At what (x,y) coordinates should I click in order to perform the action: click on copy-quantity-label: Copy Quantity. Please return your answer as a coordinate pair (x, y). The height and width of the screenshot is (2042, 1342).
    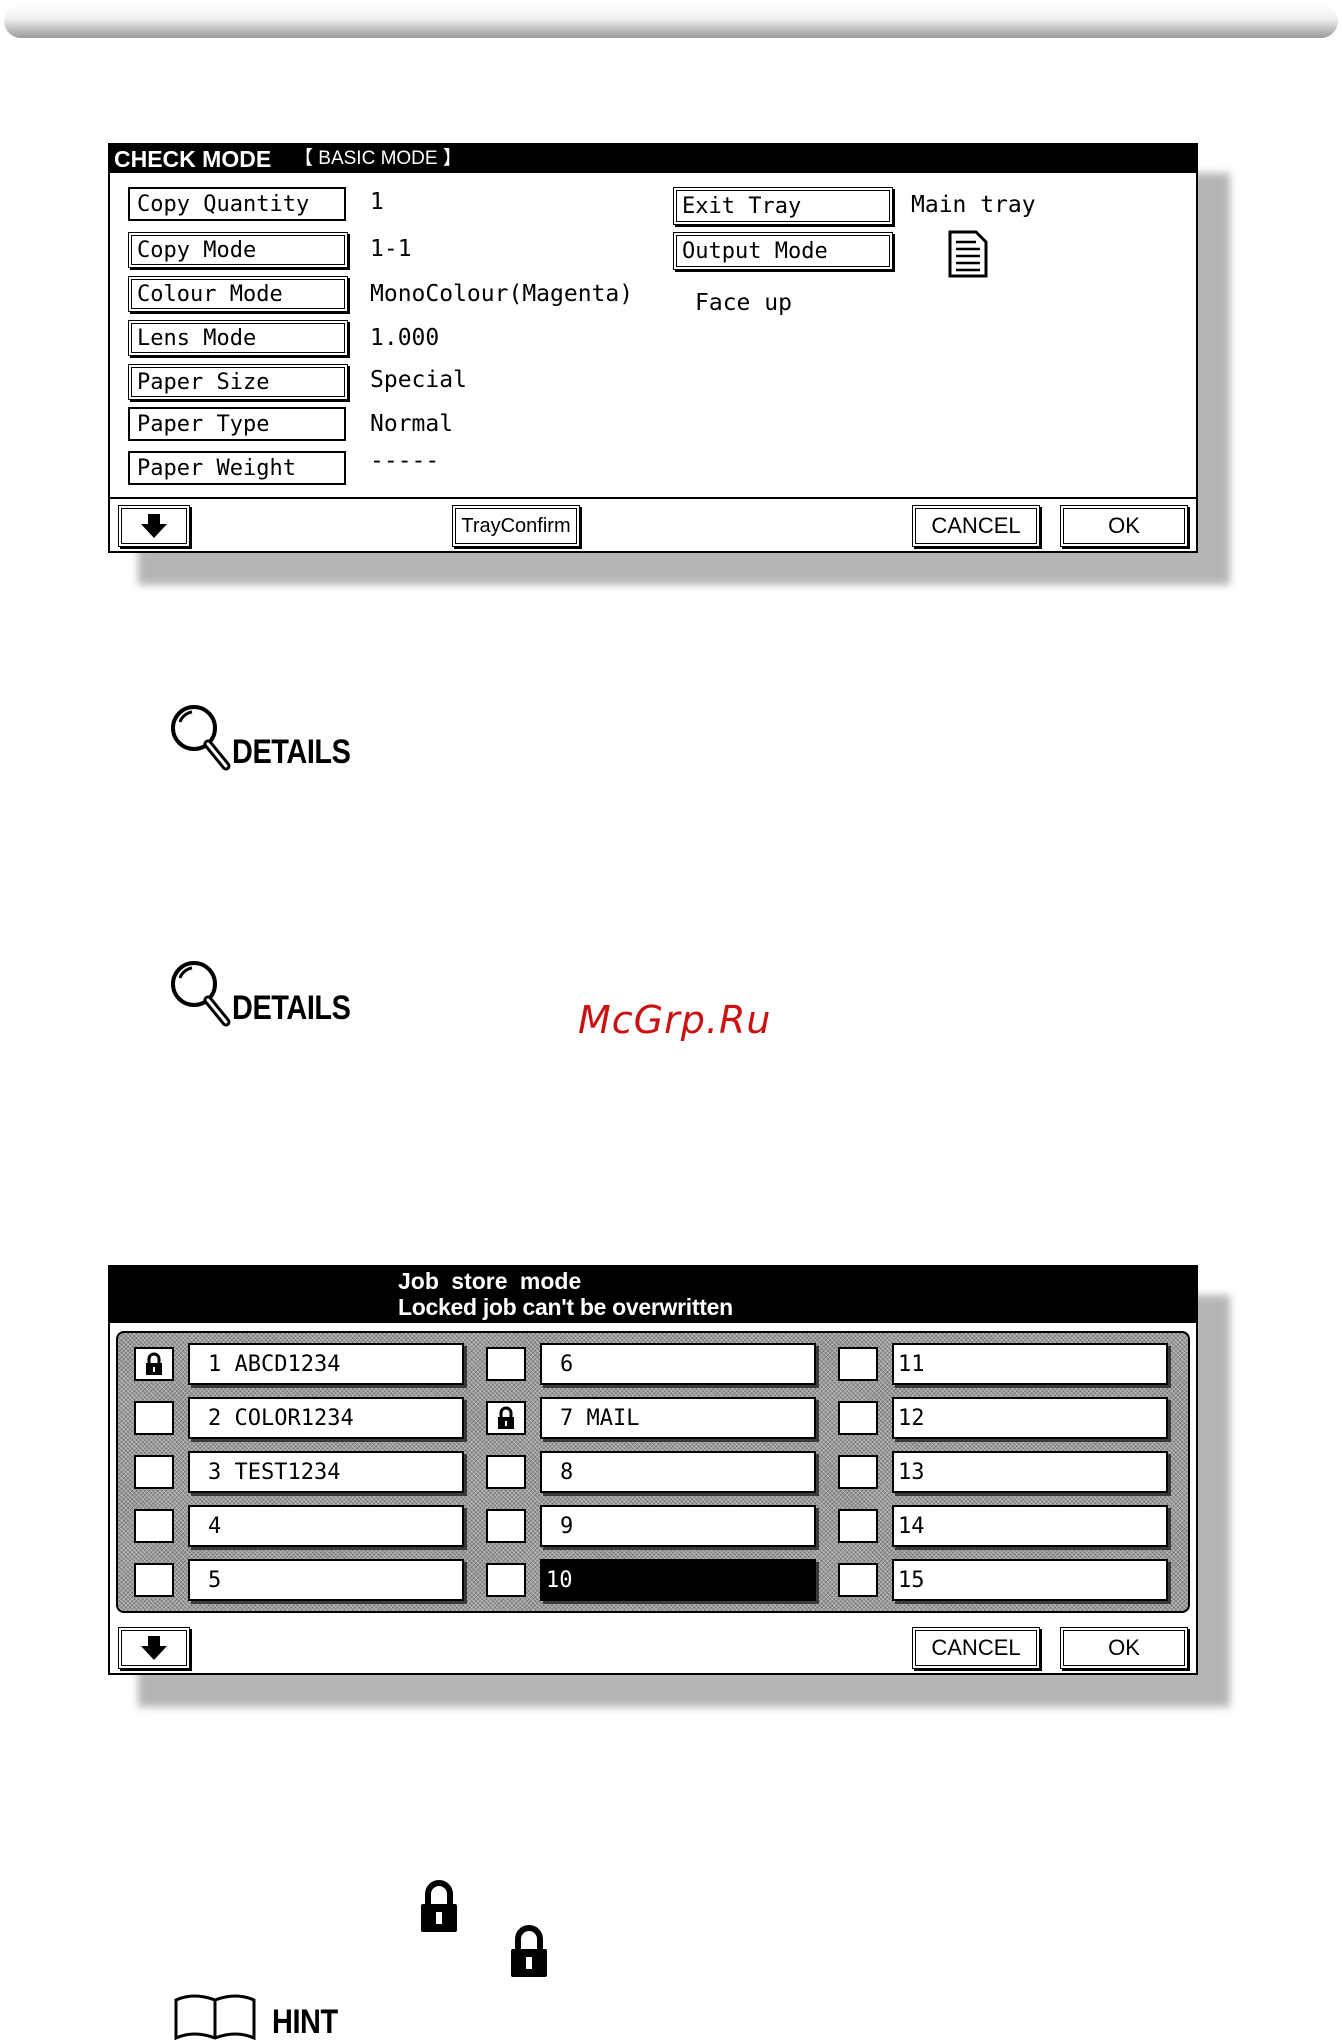
    Looking at the image, I should click on (237, 204).